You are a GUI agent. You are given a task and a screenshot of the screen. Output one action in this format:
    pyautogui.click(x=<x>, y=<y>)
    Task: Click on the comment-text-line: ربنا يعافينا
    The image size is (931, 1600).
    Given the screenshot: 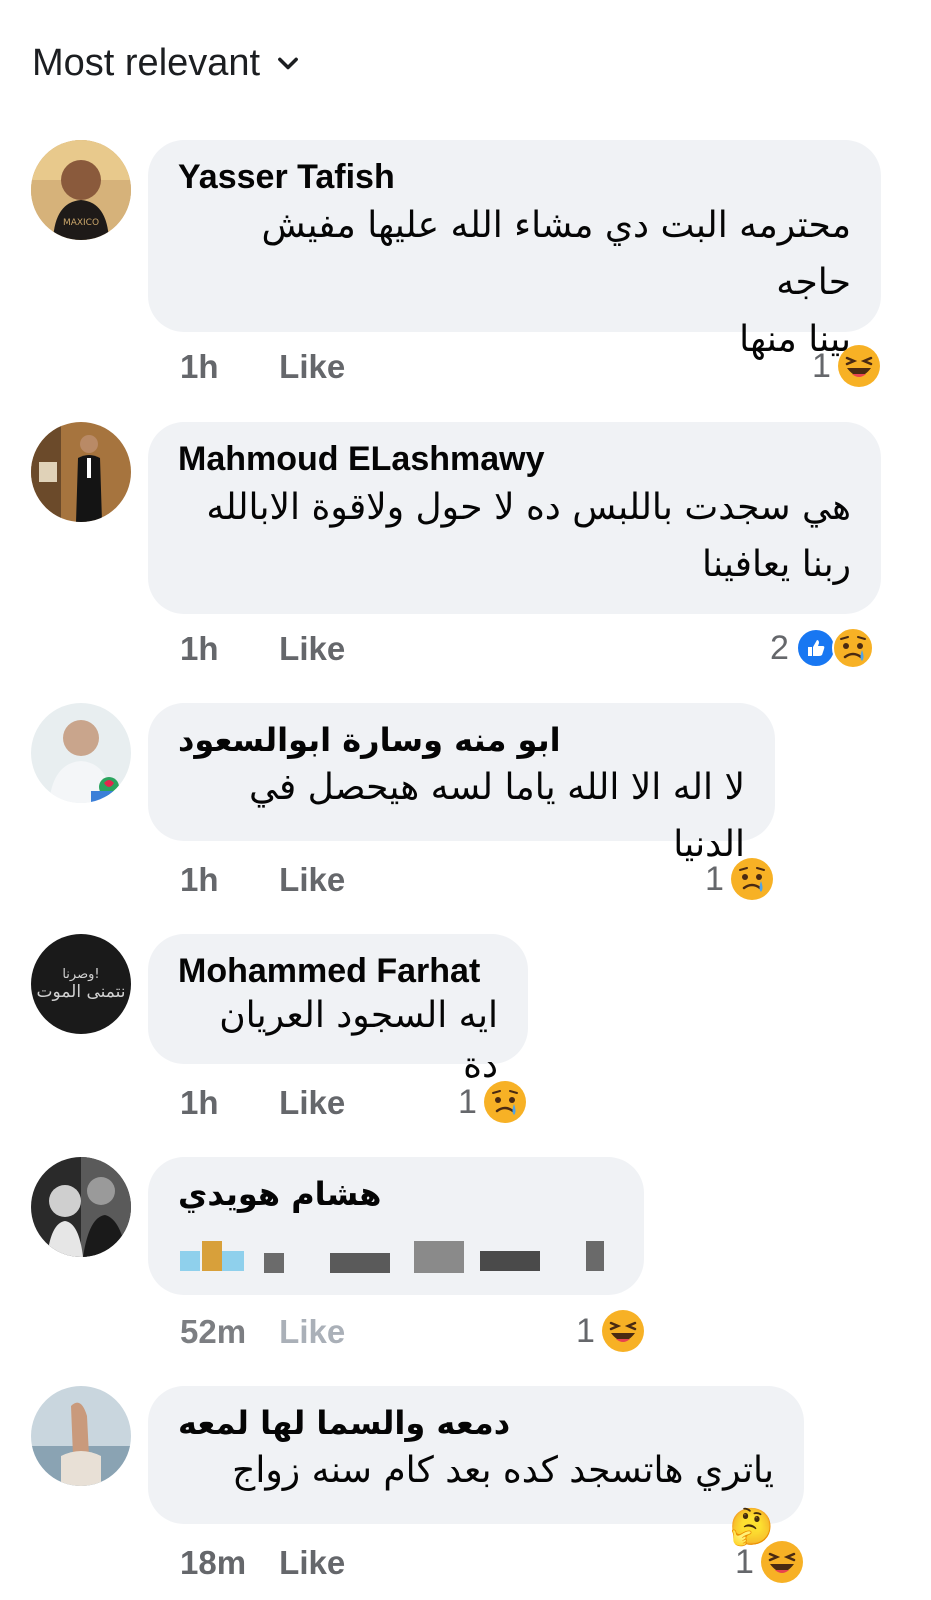 What is the action you would take?
    pyautogui.click(x=776, y=564)
    